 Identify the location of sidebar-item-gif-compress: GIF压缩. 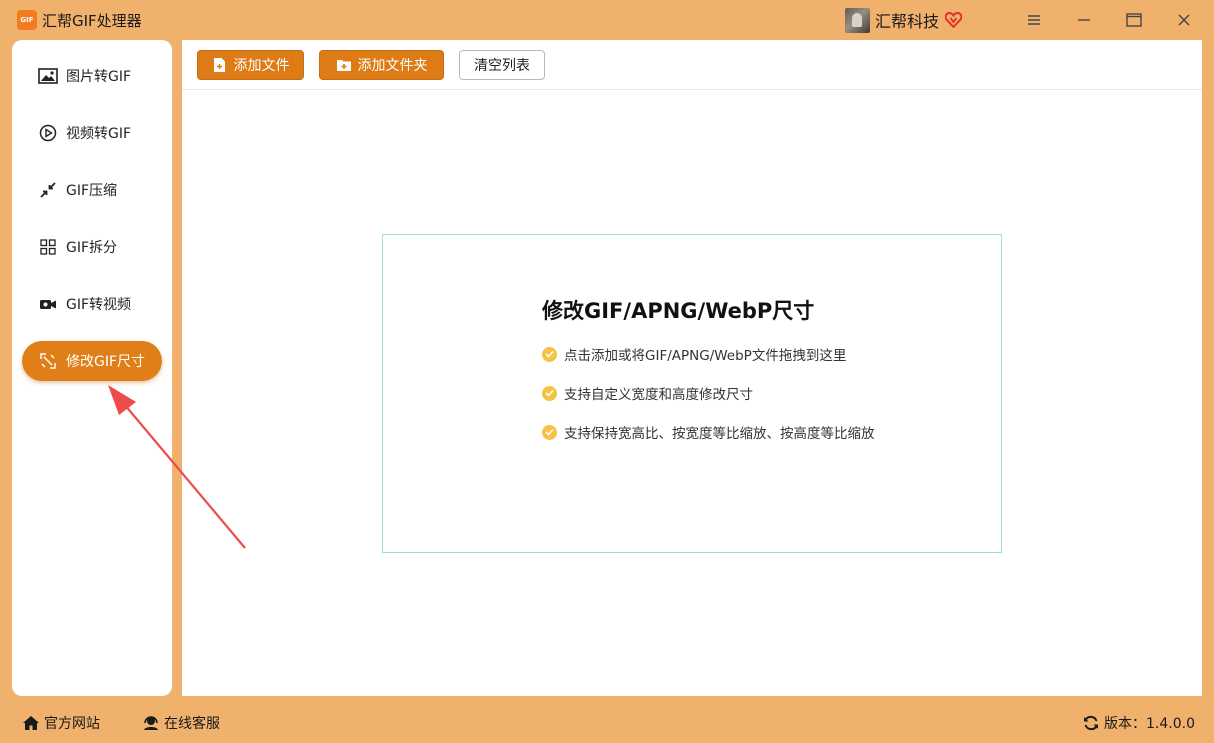
(92, 190).